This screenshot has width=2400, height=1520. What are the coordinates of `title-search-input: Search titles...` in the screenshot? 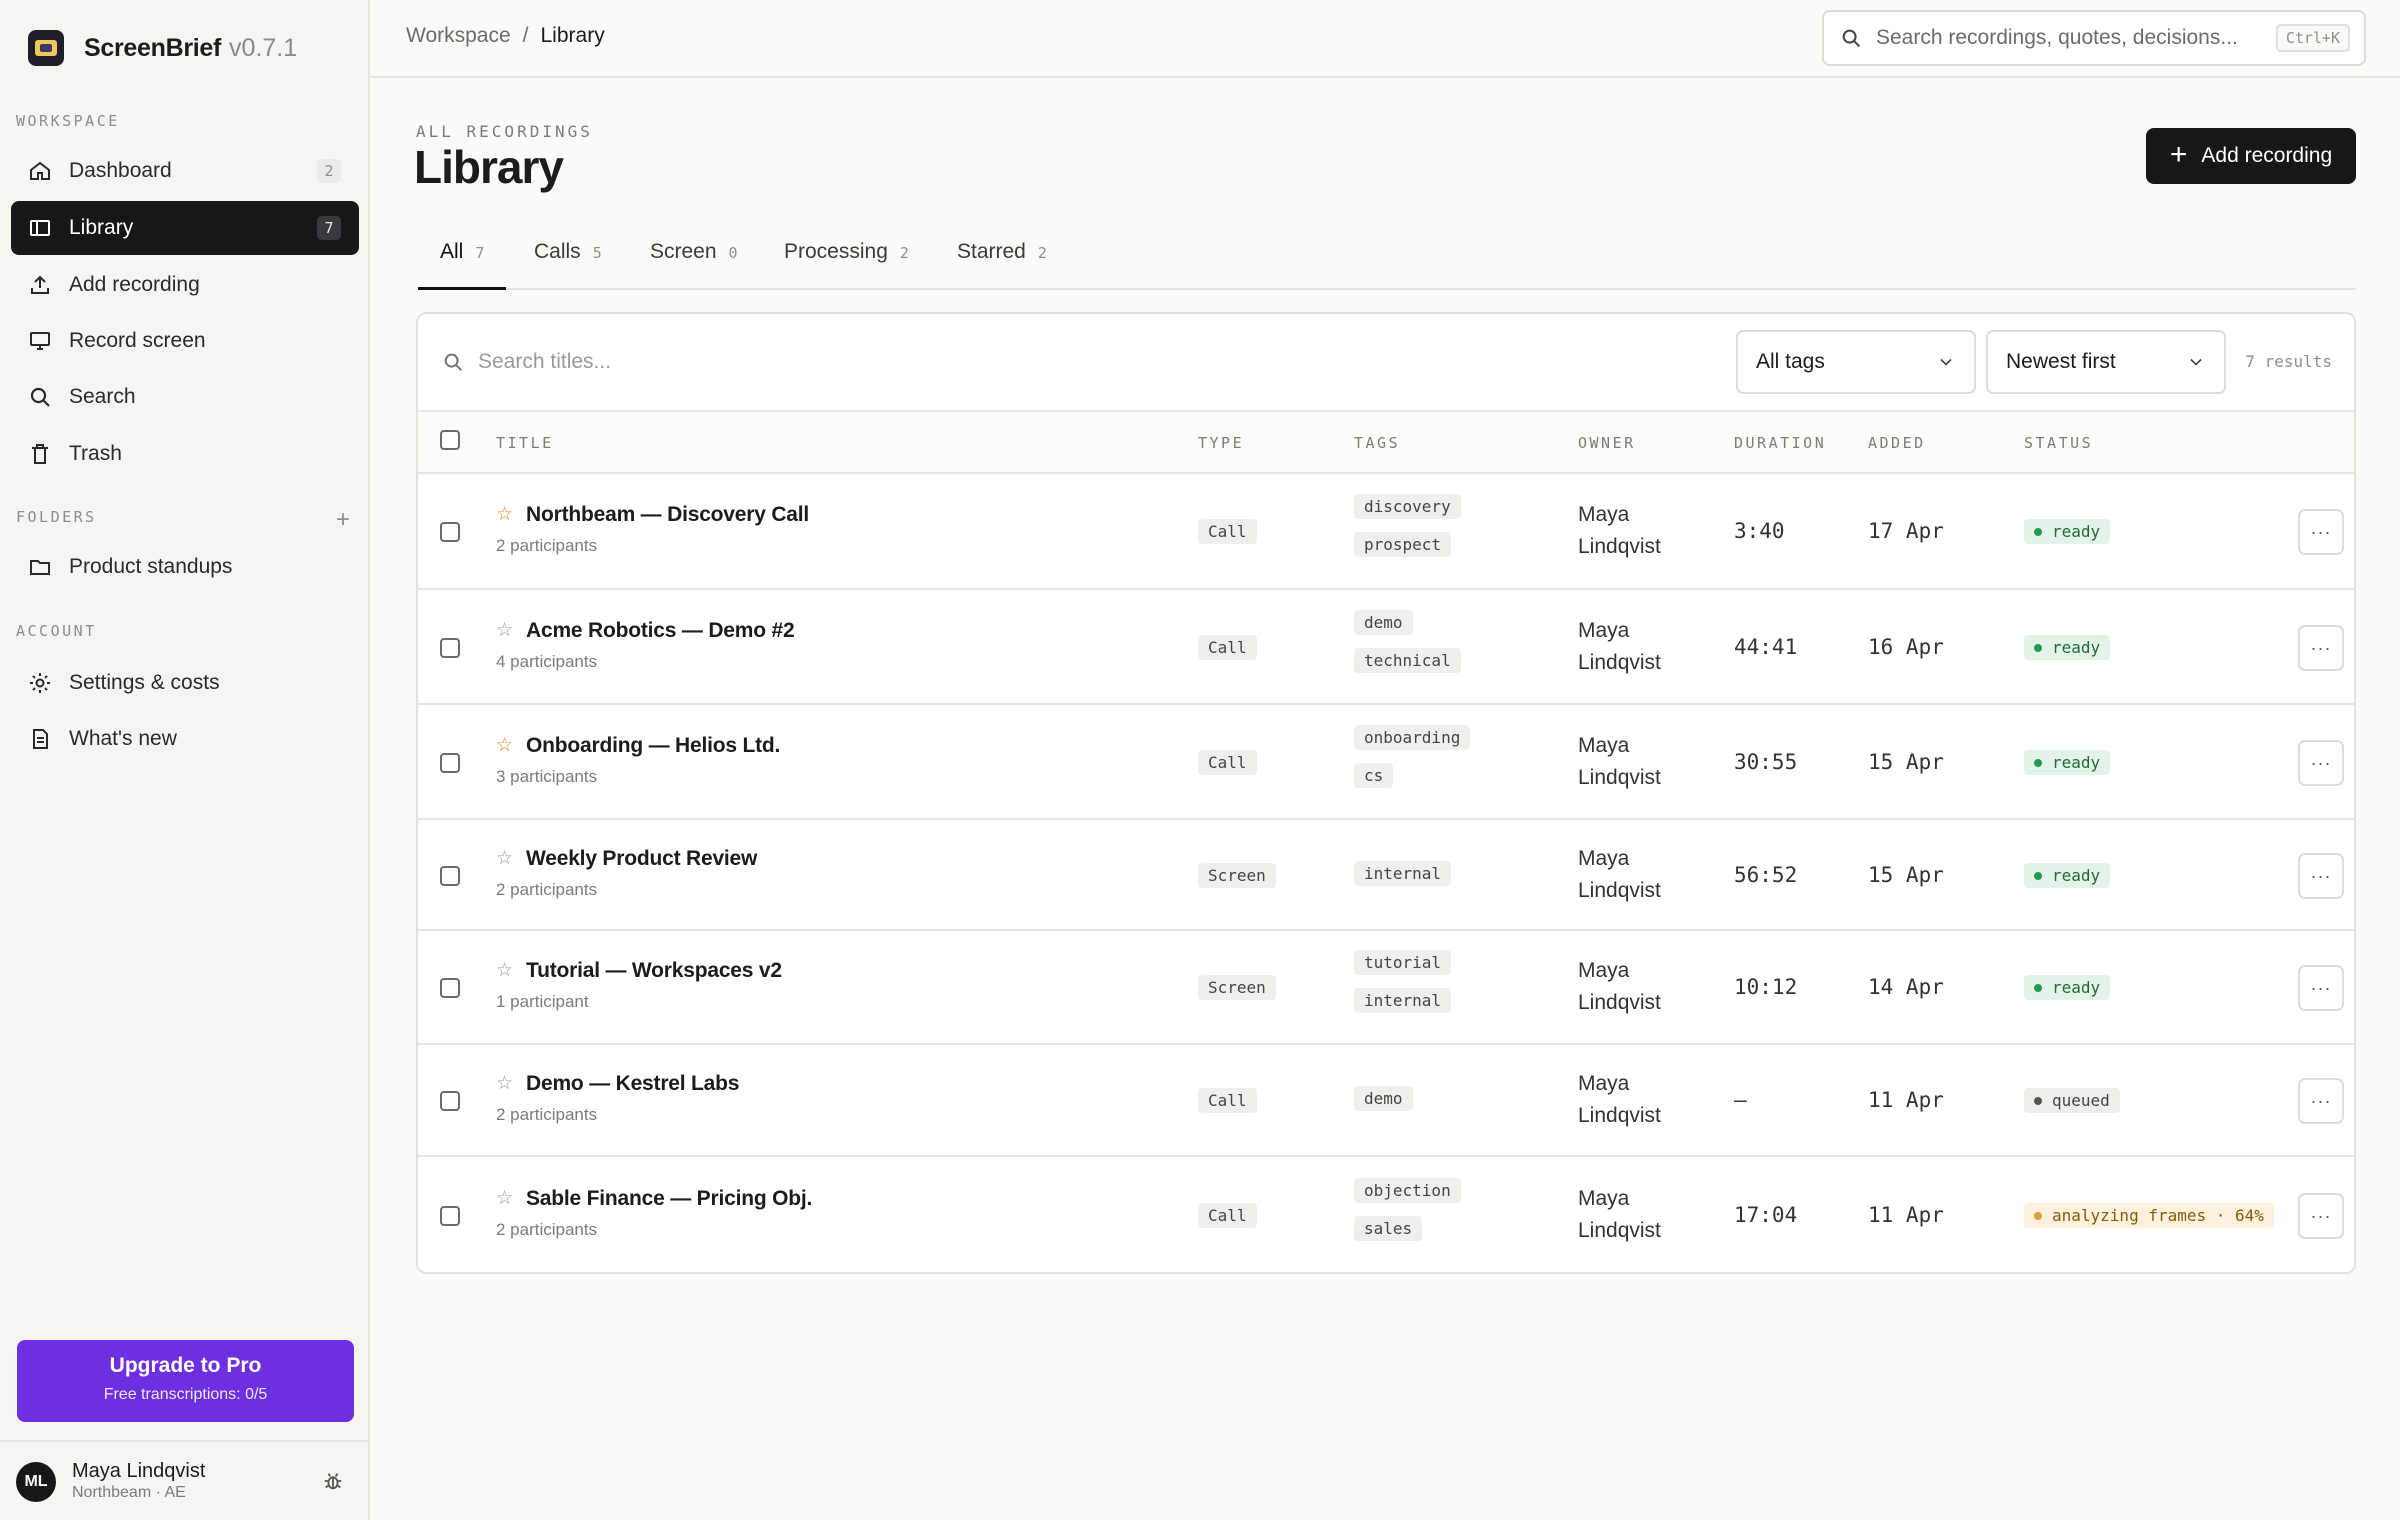 It's located at (526, 362).